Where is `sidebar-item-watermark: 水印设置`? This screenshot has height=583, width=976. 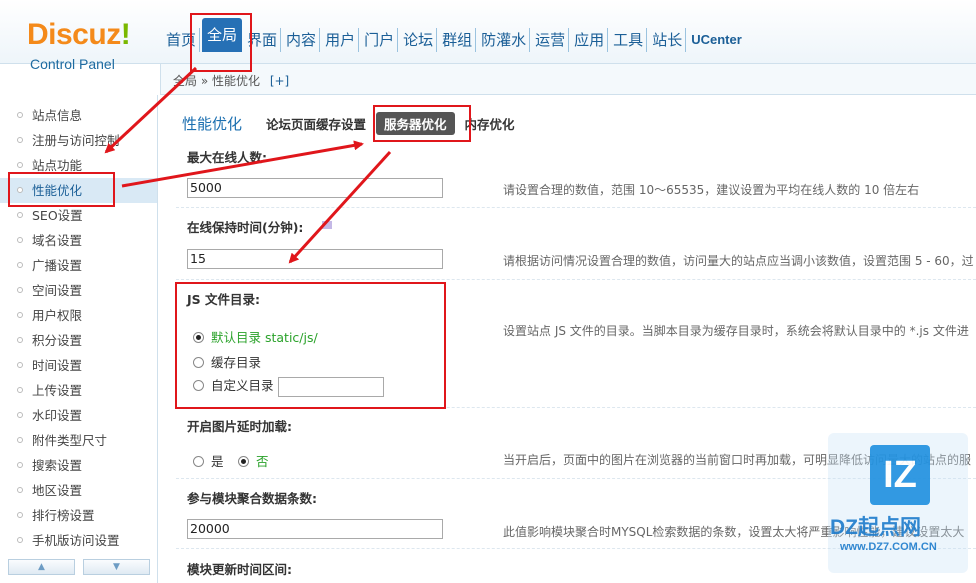 sidebar-item-watermark: 水印设置 is located at coordinates (78, 415).